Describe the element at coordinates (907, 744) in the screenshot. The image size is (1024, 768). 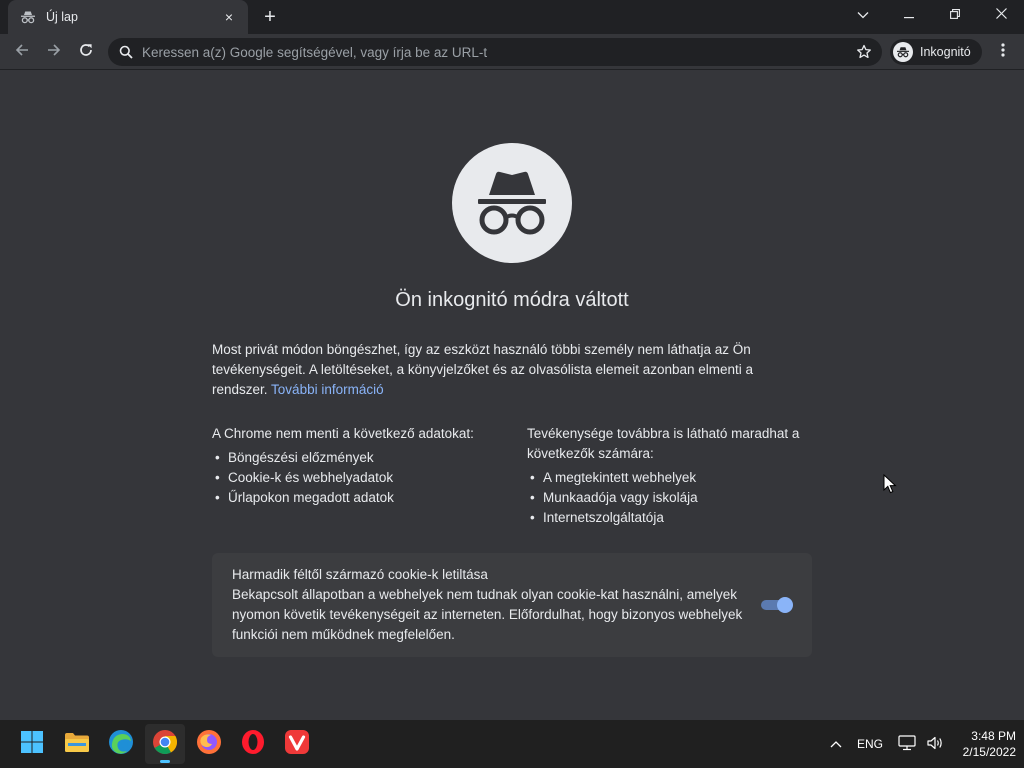
I see `network-icon` at that location.